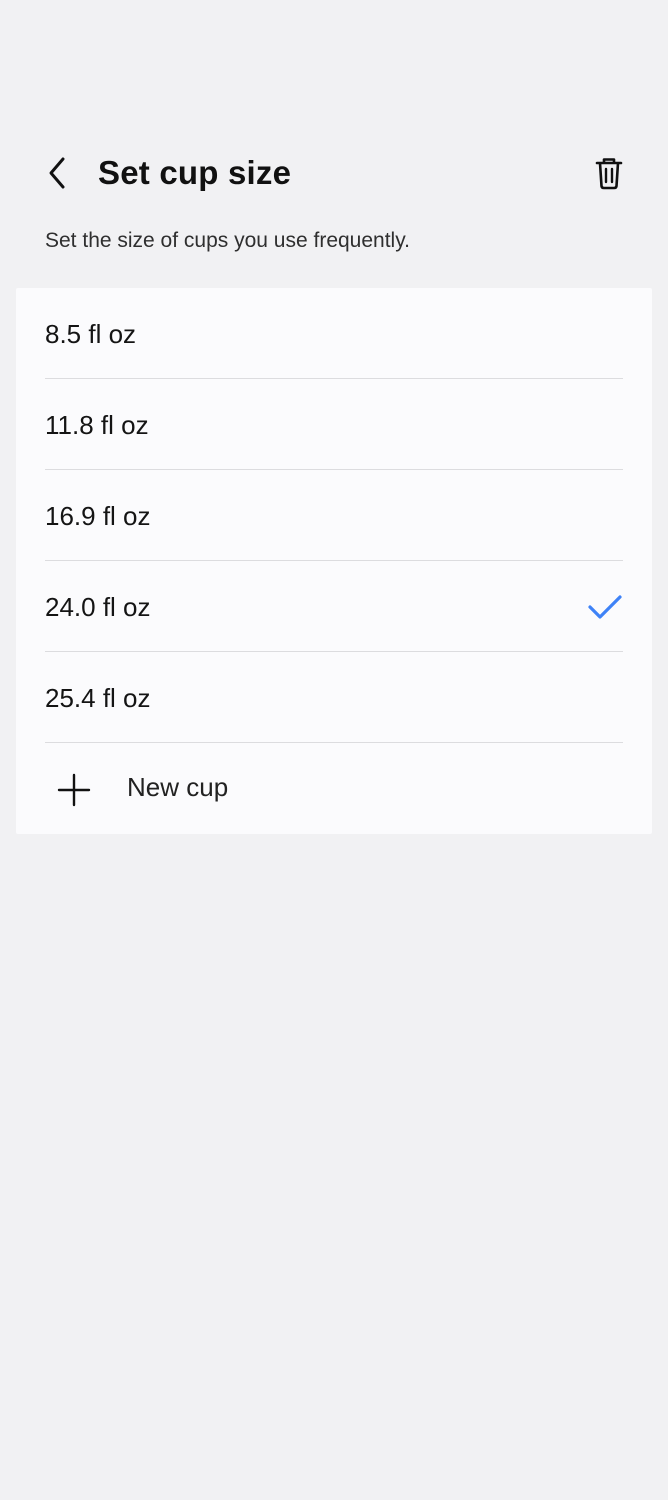  I want to click on cup-option-11-8: 11.8 fl oz, so click(334, 424).